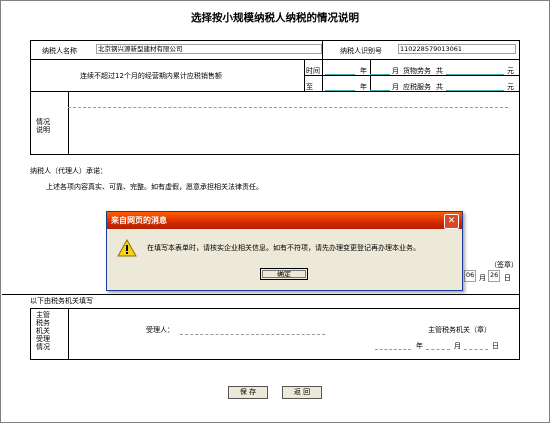 The height and width of the screenshot is (423, 550). What do you see at coordinates (438, 349) in the screenshot?
I see `office-month-line` at bounding box center [438, 349].